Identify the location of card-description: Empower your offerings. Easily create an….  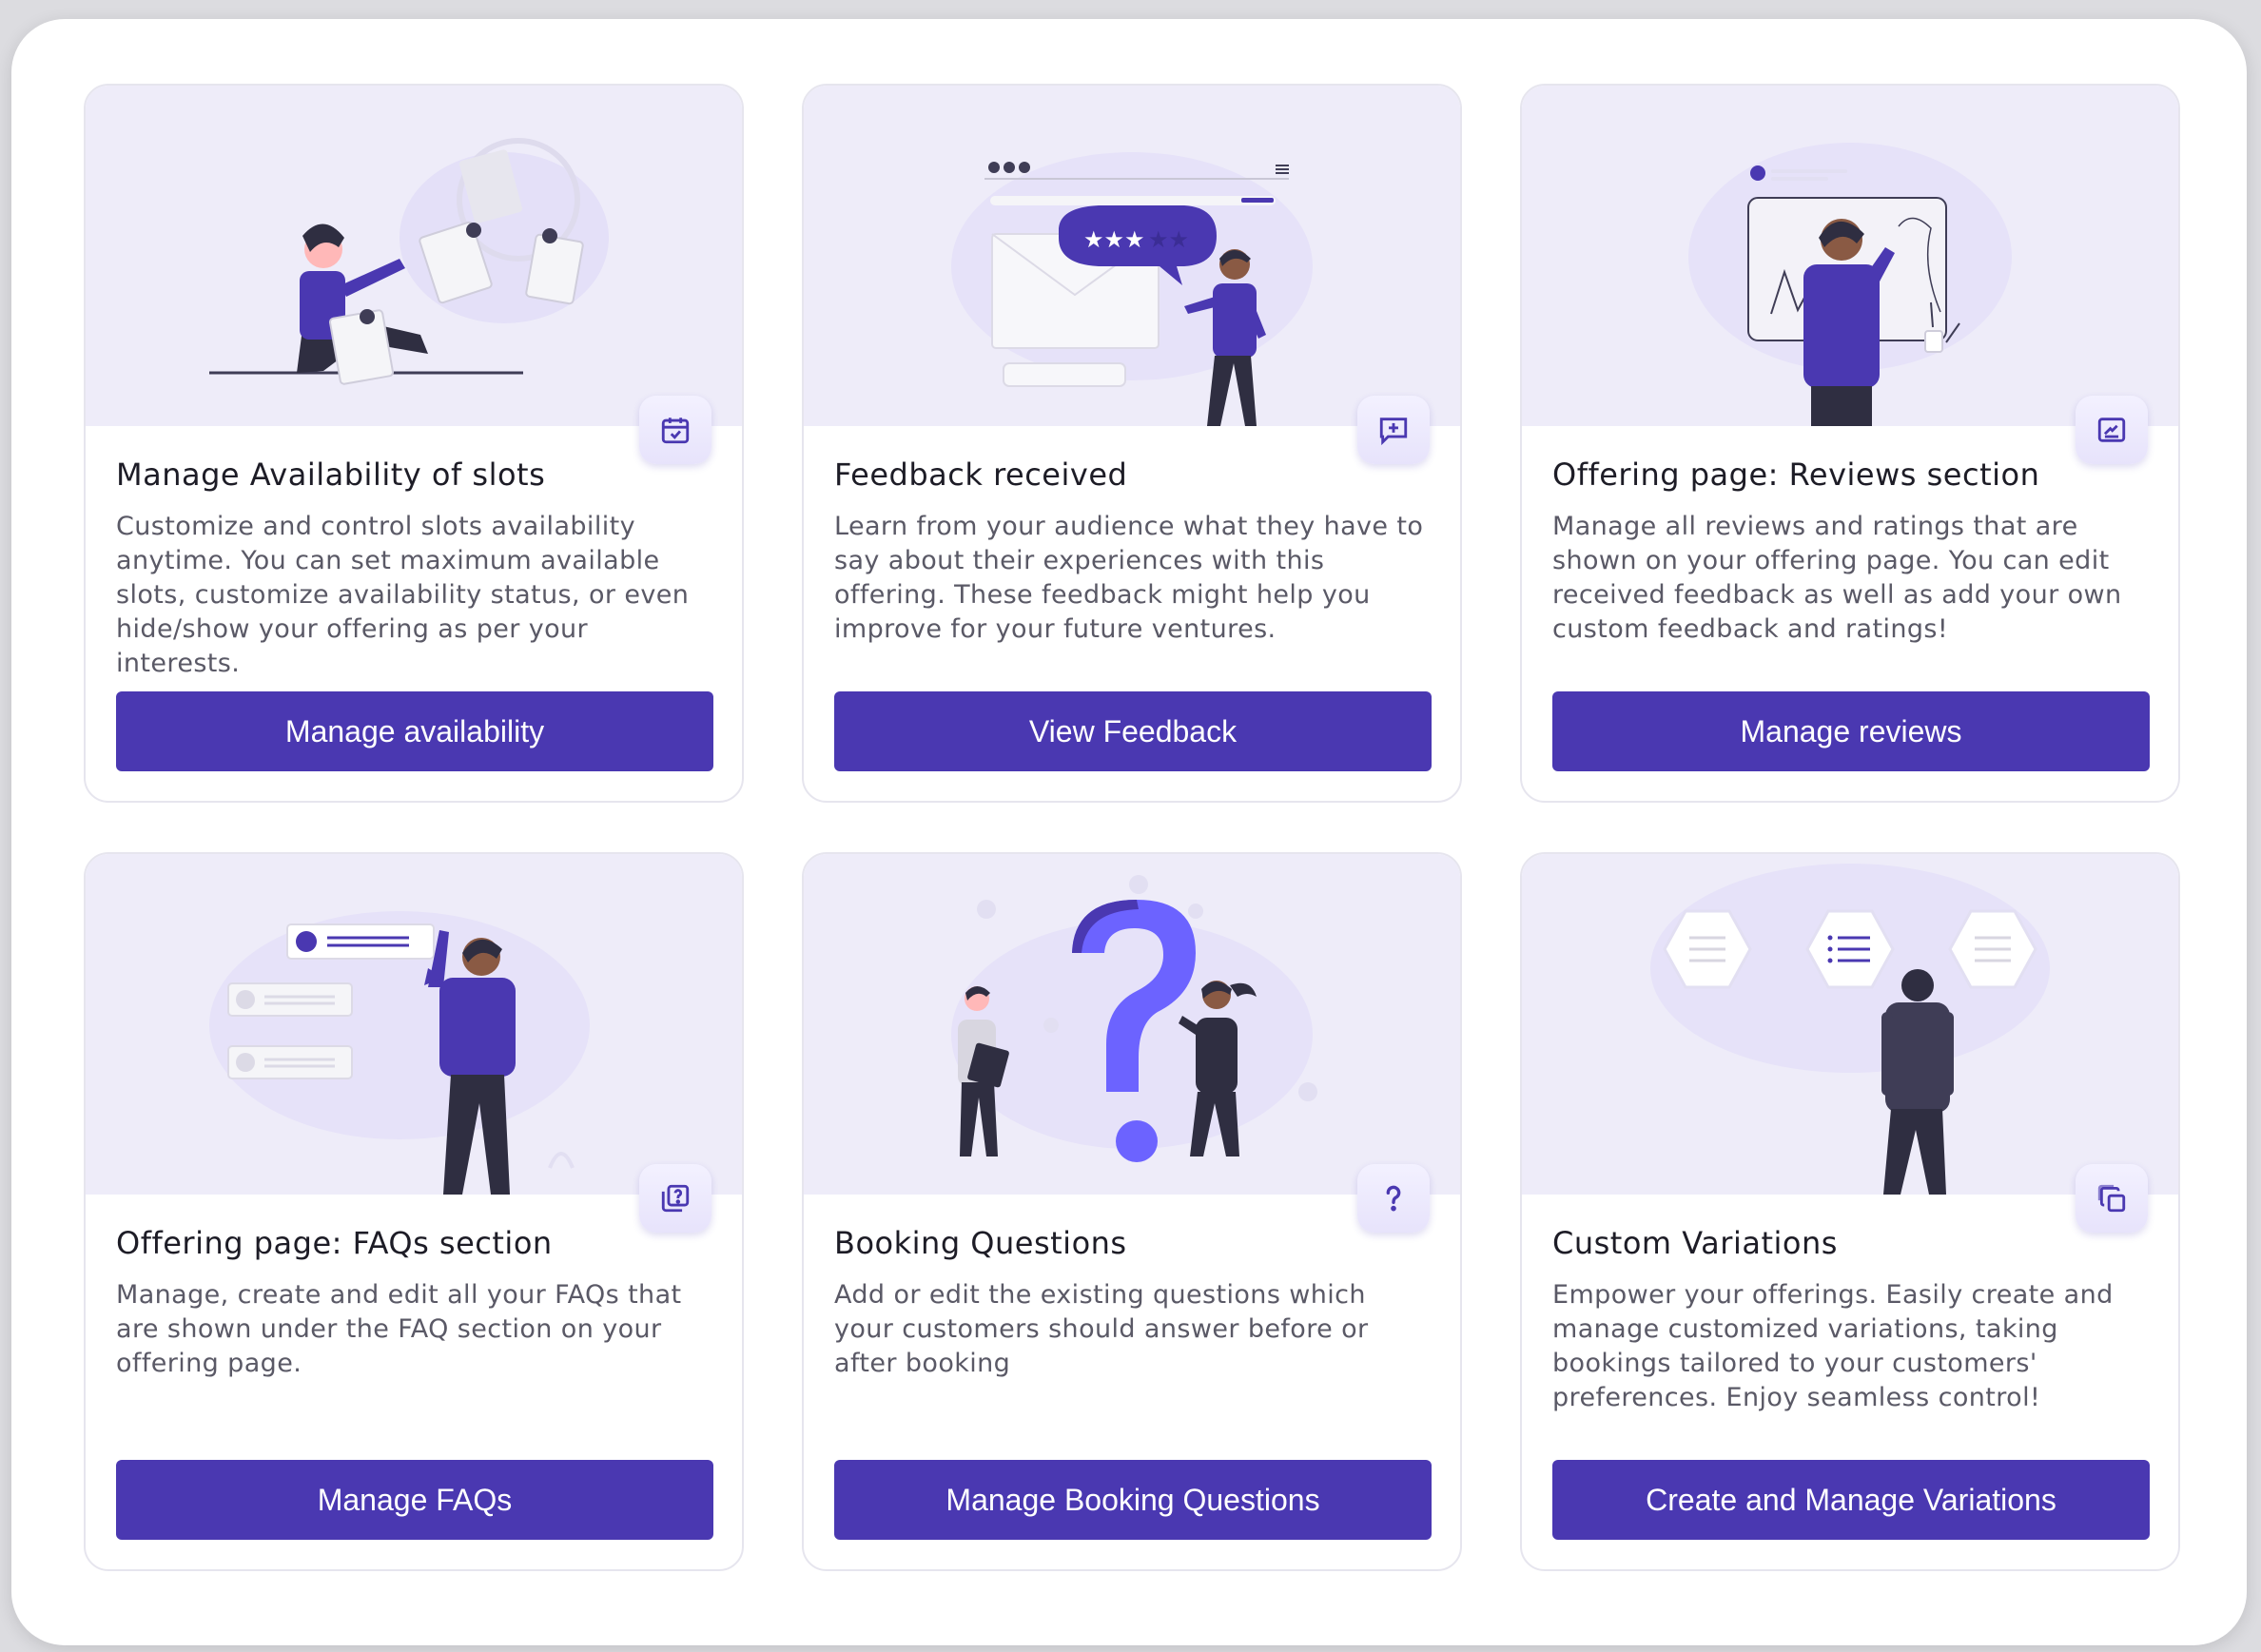
(1833, 1346).